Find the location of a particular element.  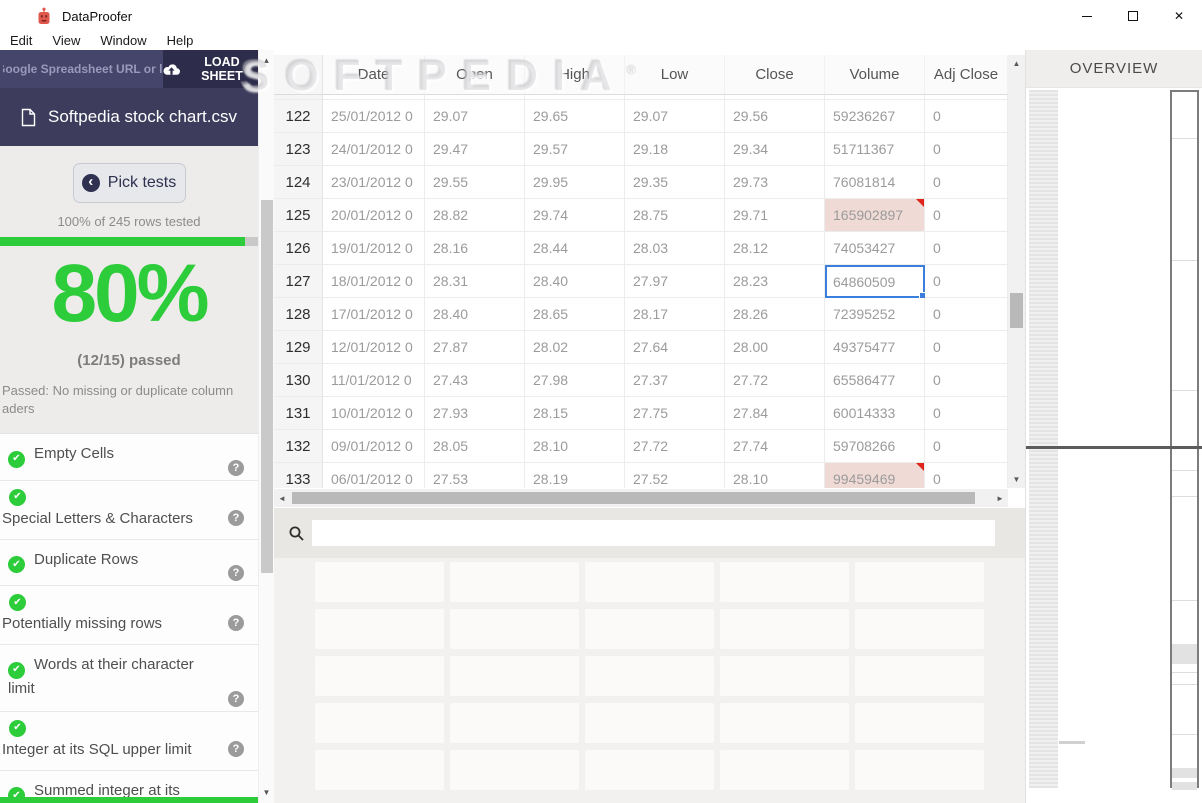

load-sheet-button: LOAD SHEET is located at coordinates (210, 69).